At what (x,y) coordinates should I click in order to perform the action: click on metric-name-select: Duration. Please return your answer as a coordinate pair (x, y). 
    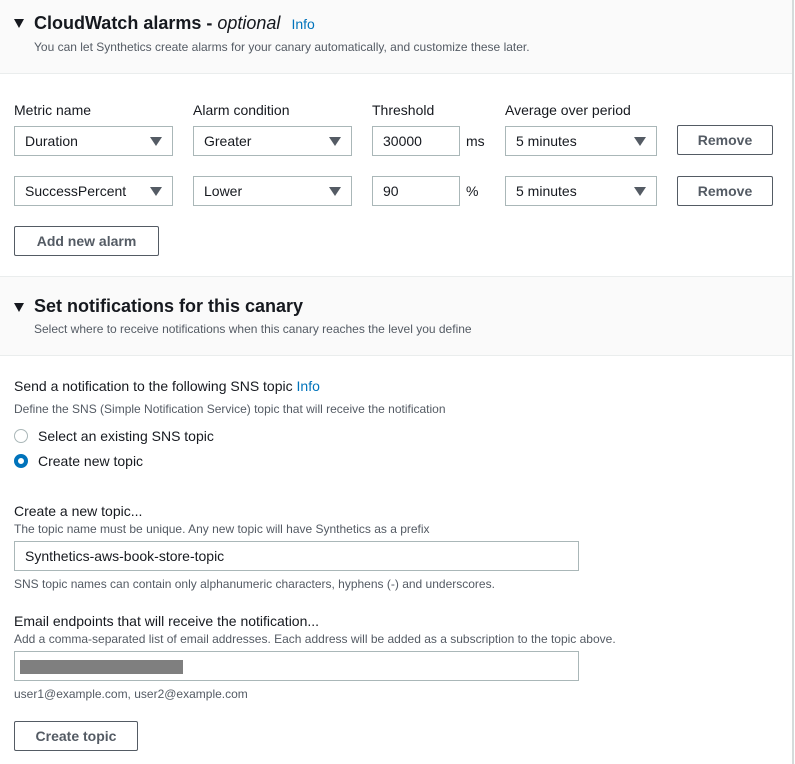
    Looking at the image, I should click on (93, 141).